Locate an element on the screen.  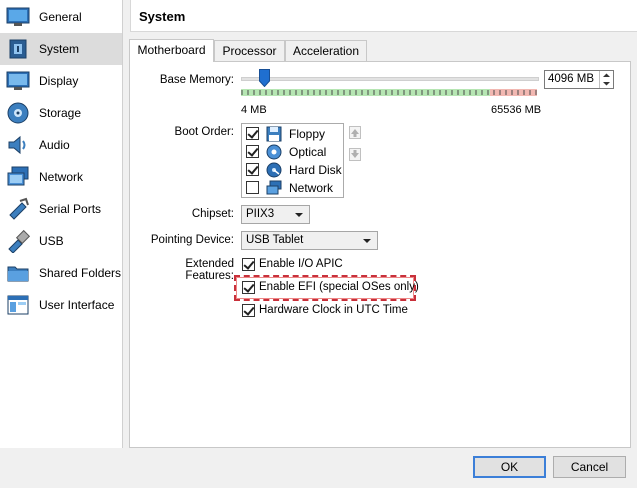
sidebar-item-user-interface: User Interface is located at coordinates (61, 305).